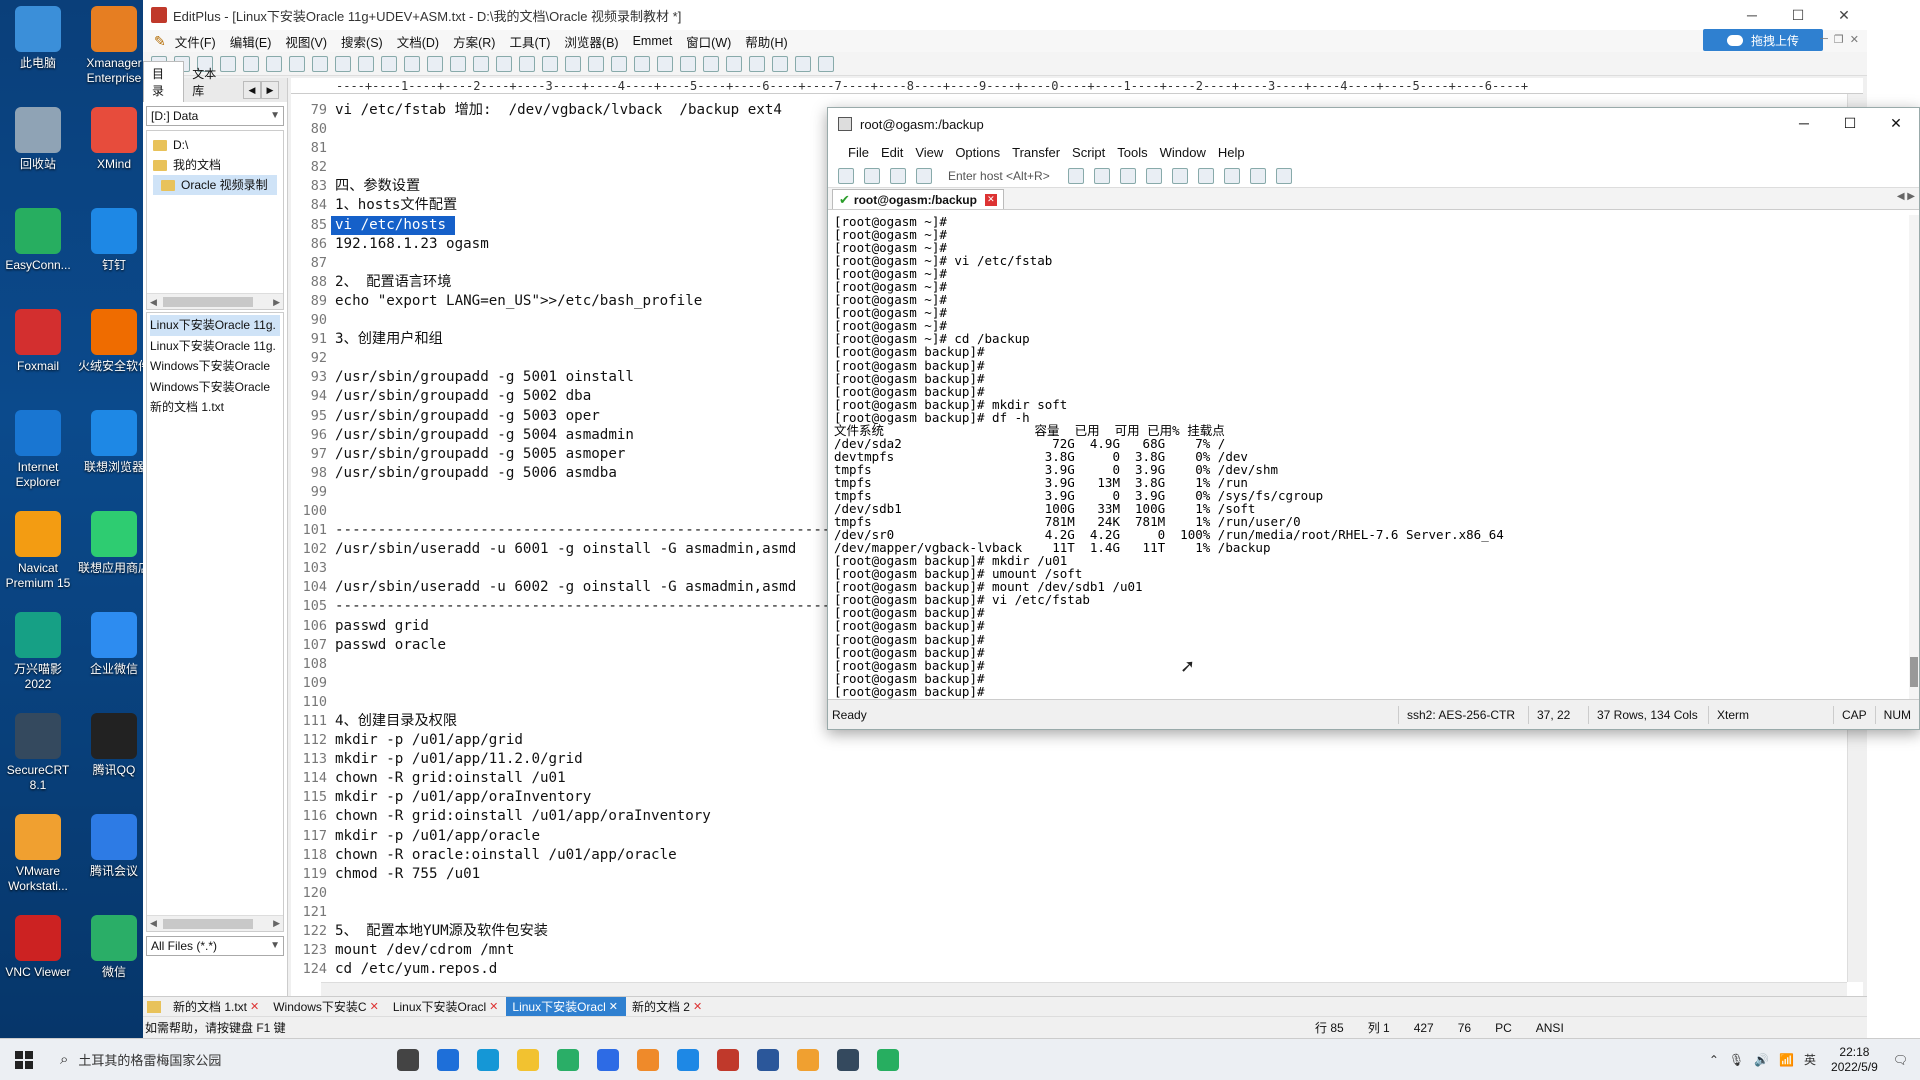 The height and width of the screenshot is (1080, 1920). I want to click on code-line: 115 mkdir -p /u01/app/oraInventory, so click(1068, 797).